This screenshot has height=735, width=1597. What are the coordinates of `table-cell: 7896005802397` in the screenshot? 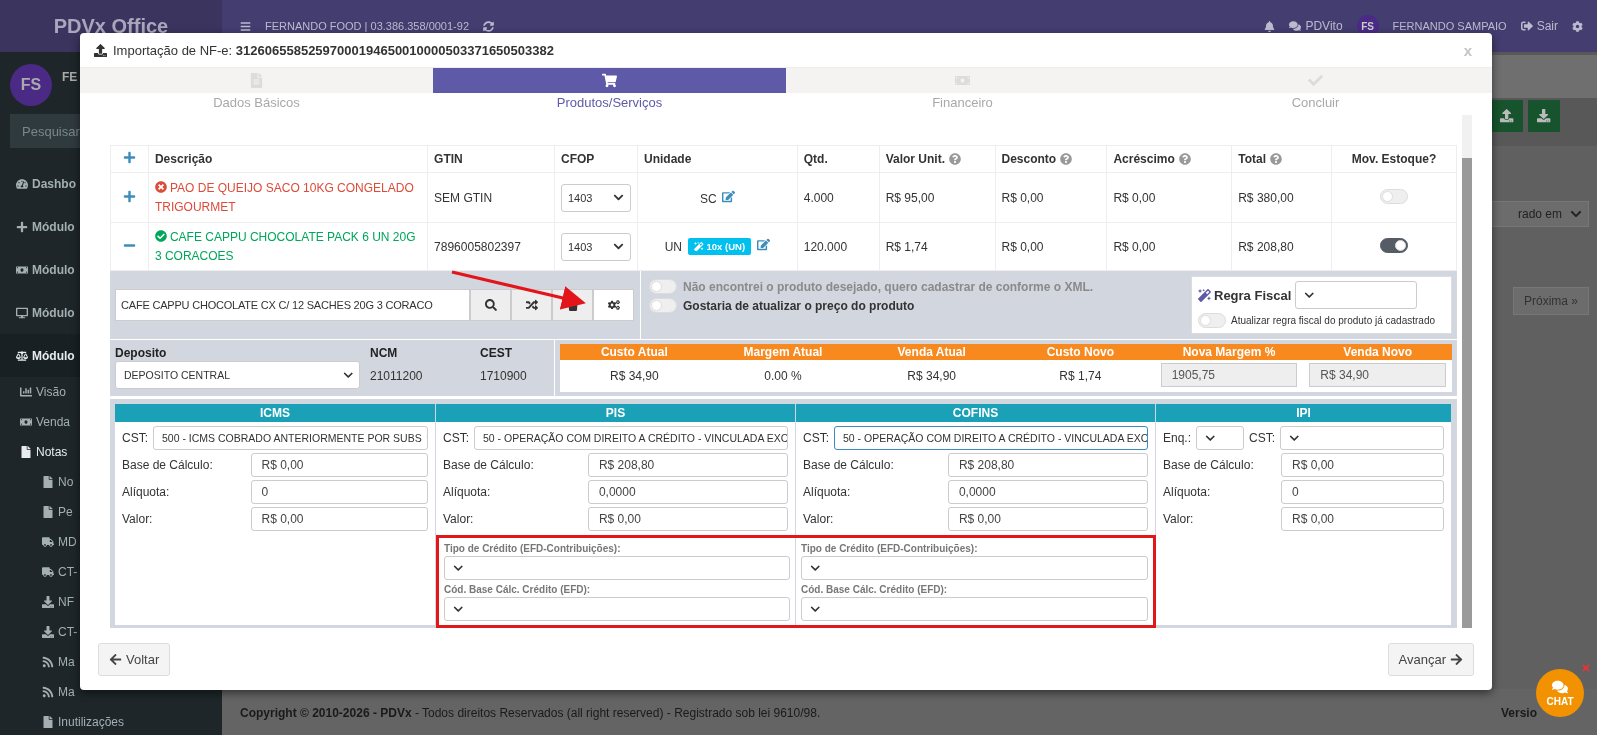 It's located at (491, 246).